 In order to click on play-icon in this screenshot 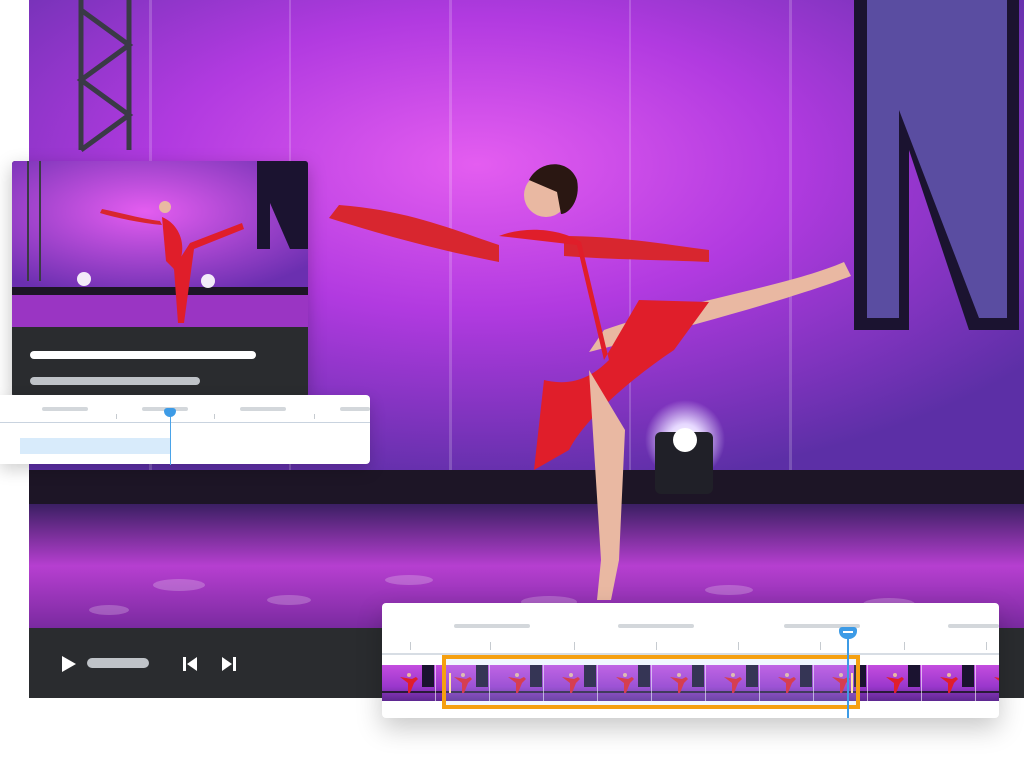, I will do `click(68, 664)`.